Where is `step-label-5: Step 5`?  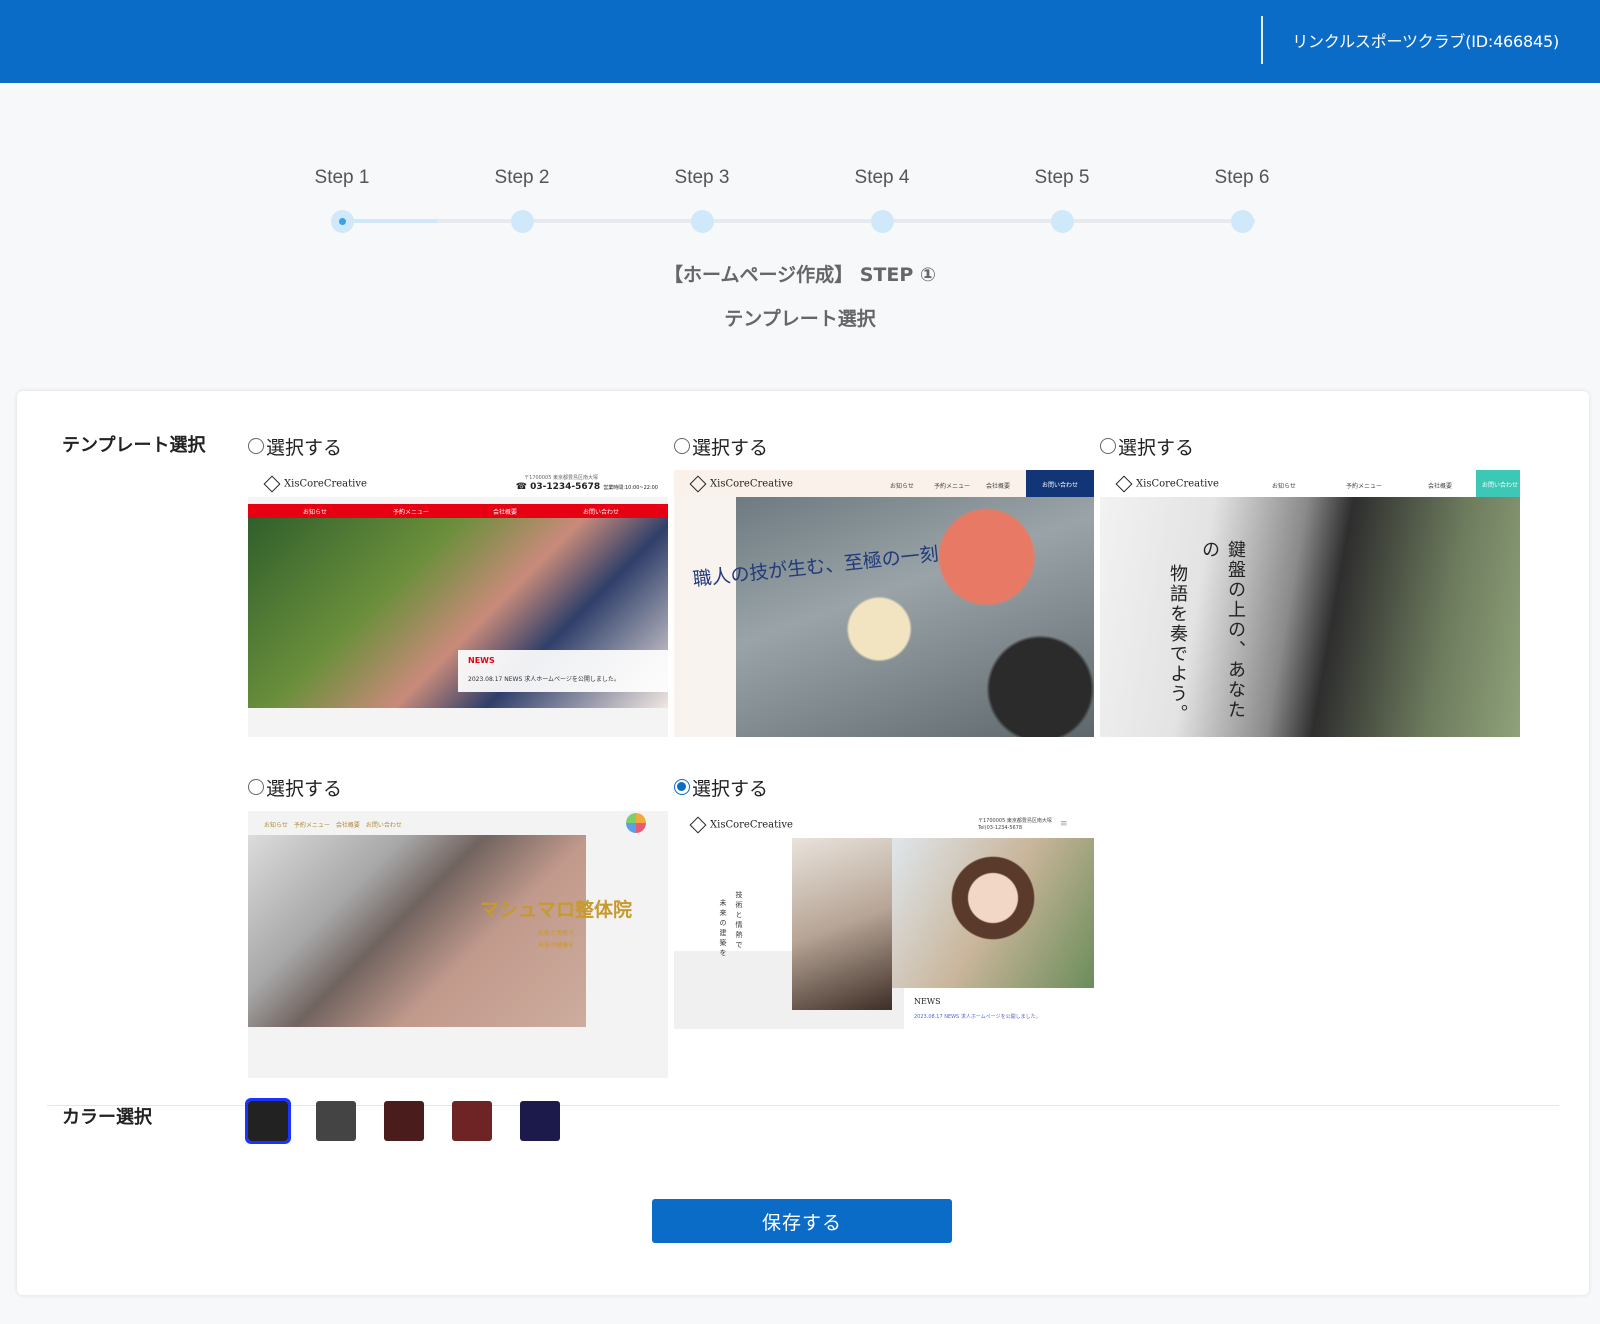
step-label-5: Step 5 is located at coordinates (1062, 177).